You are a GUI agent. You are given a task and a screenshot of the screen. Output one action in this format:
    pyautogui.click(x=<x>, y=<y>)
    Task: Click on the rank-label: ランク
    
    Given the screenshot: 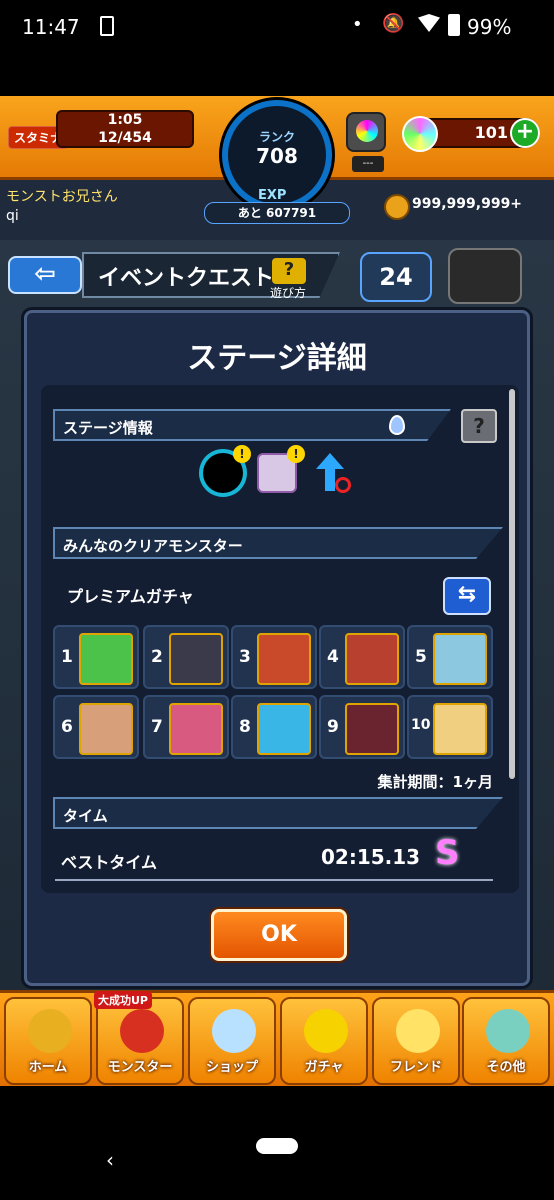 What is the action you would take?
    pyautogui.click(x=276, y=137)
    